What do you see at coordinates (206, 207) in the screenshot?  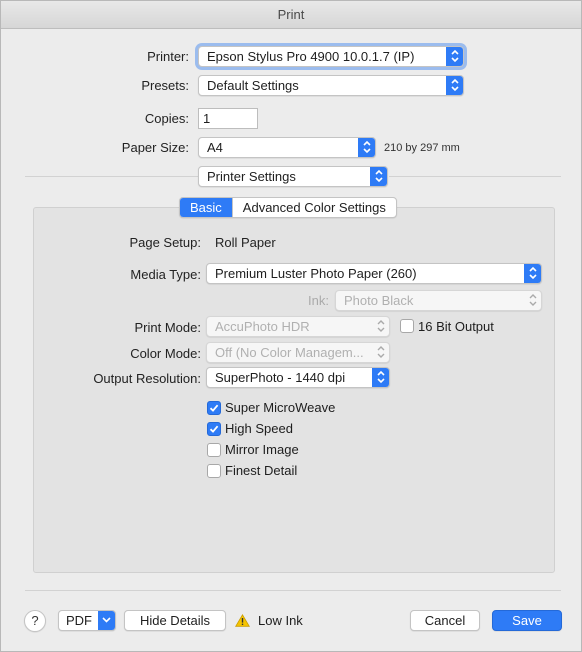 I see `tab-basic: Basic` at bounding box center [206, 207].